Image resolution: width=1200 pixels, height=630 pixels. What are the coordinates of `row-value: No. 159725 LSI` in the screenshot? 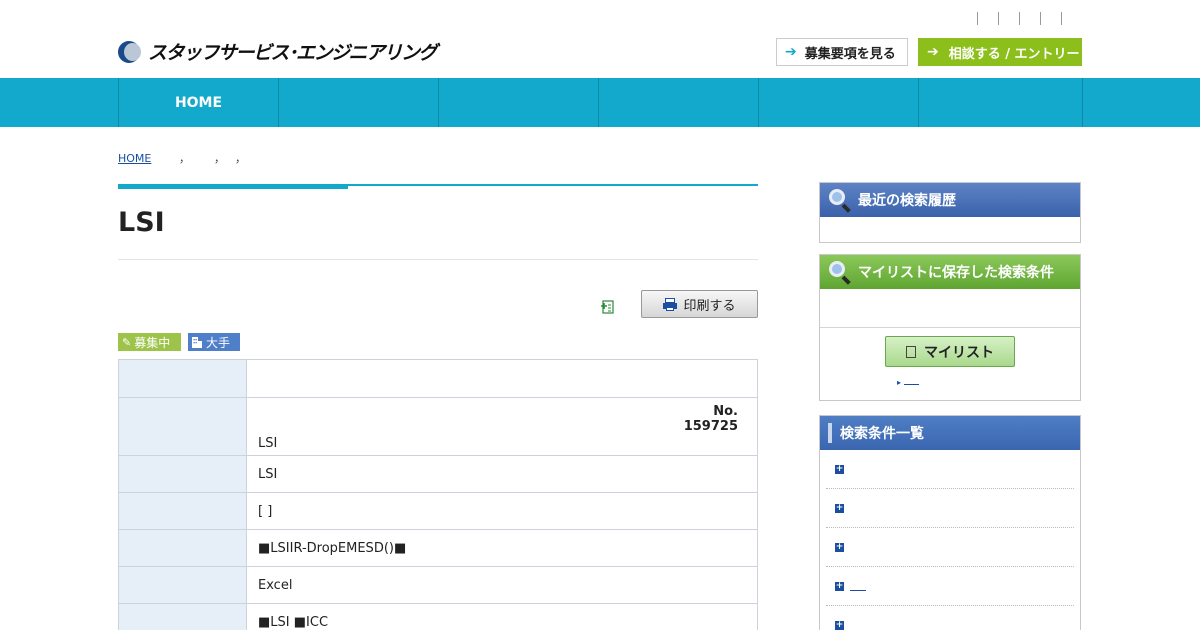 It's located at (502, 426).